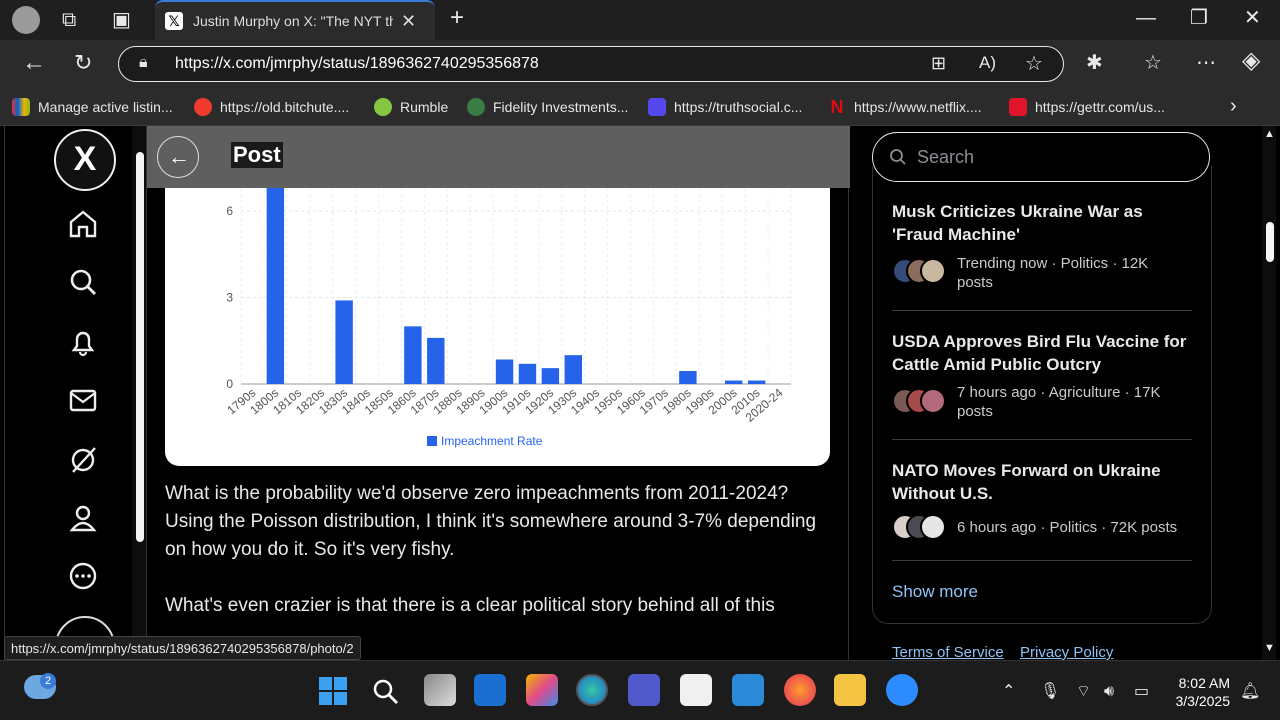 Image resolution: width=1280 pixels, height=720 pixels. I want to click on ebay-favicon-icon, so click(21, 107).